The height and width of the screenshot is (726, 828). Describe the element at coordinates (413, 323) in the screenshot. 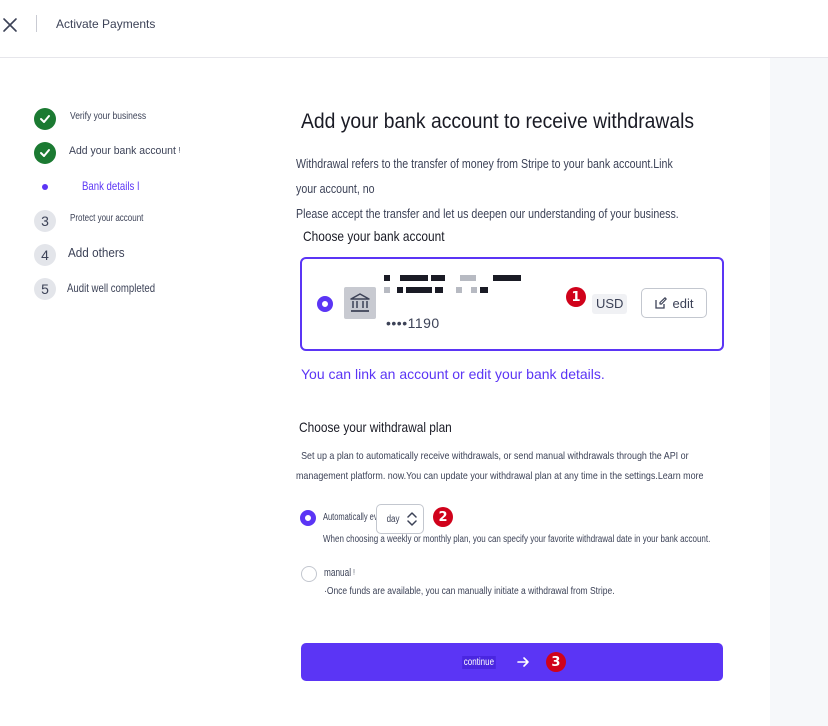

I see `bank-last4: ••••1190` at that location.